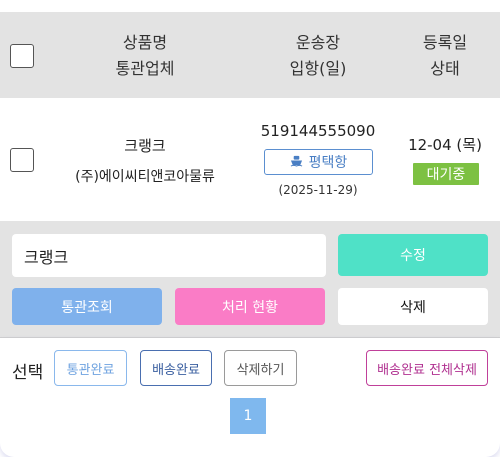 The image size is (500, 457). Describe the element at coordinates (328, 163) in the screenshot. I see `port-label: 평택항` at that location.